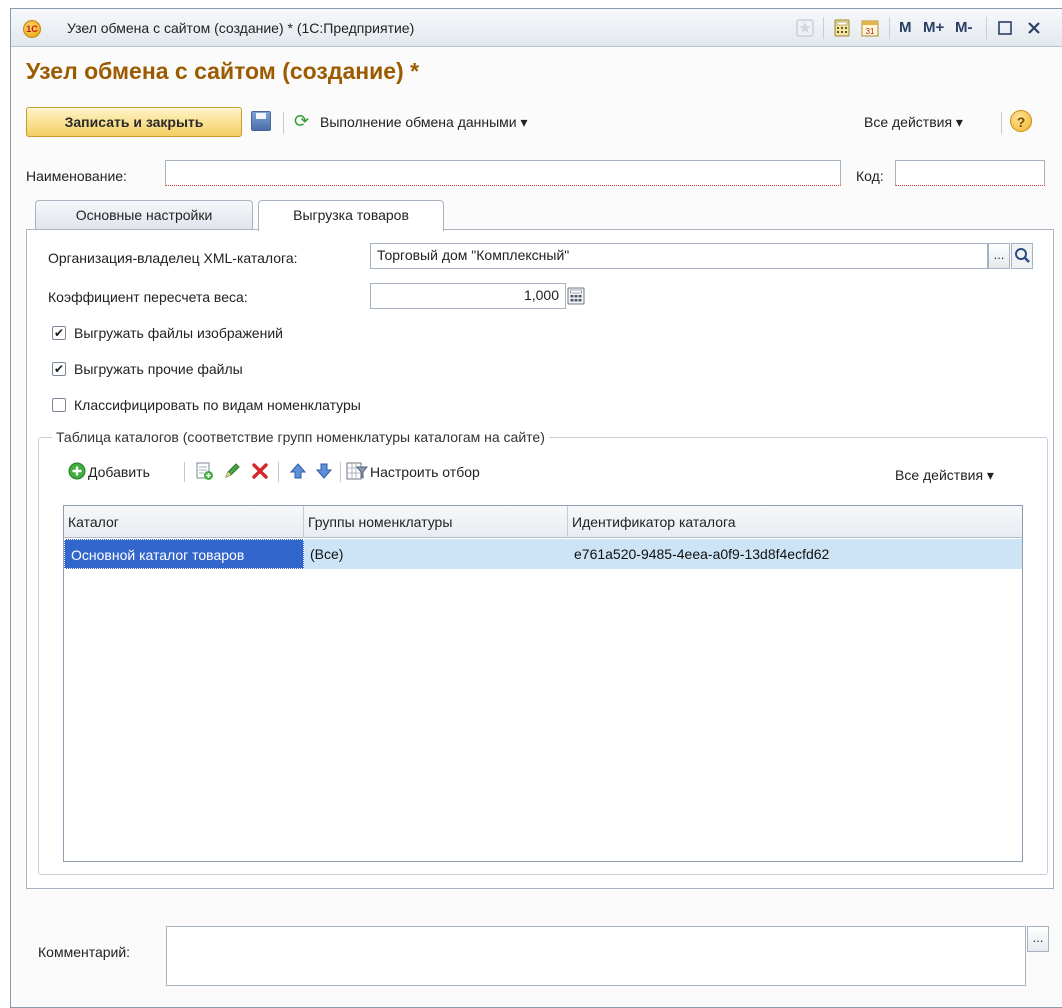 Image resolution: width=1062 pixels, height=1008 pixels. What do you see at coordinates (424, 122) in the screenshot?
I see `data-exchange-menu: Выполнение обмена данными ▾` at bounding box center [424, 122].